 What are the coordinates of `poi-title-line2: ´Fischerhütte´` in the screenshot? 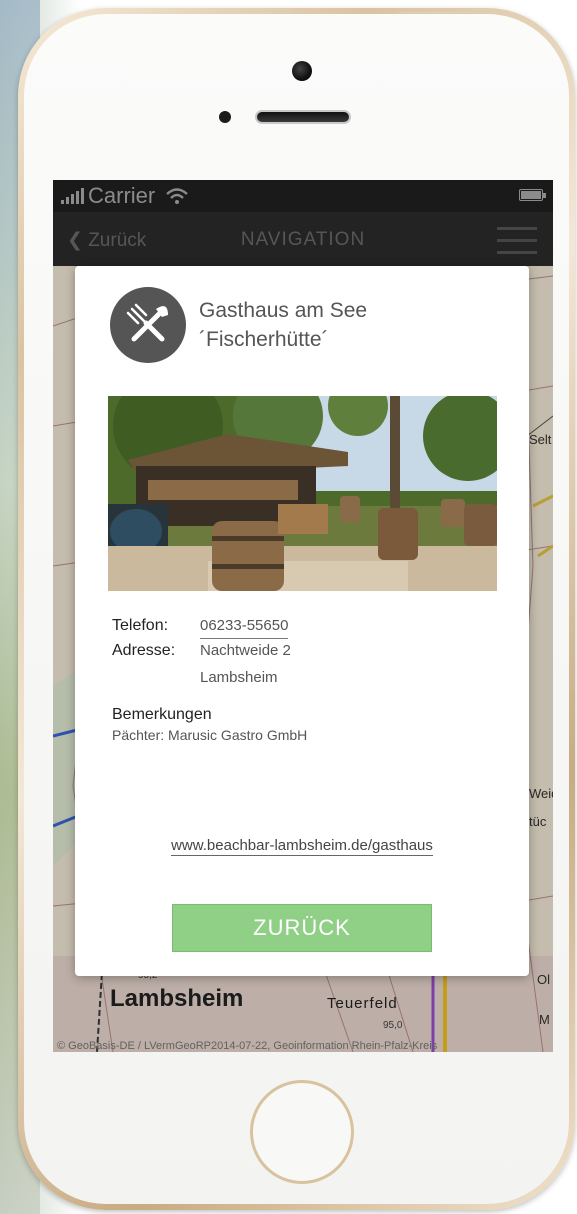 It's located at (264, 339).